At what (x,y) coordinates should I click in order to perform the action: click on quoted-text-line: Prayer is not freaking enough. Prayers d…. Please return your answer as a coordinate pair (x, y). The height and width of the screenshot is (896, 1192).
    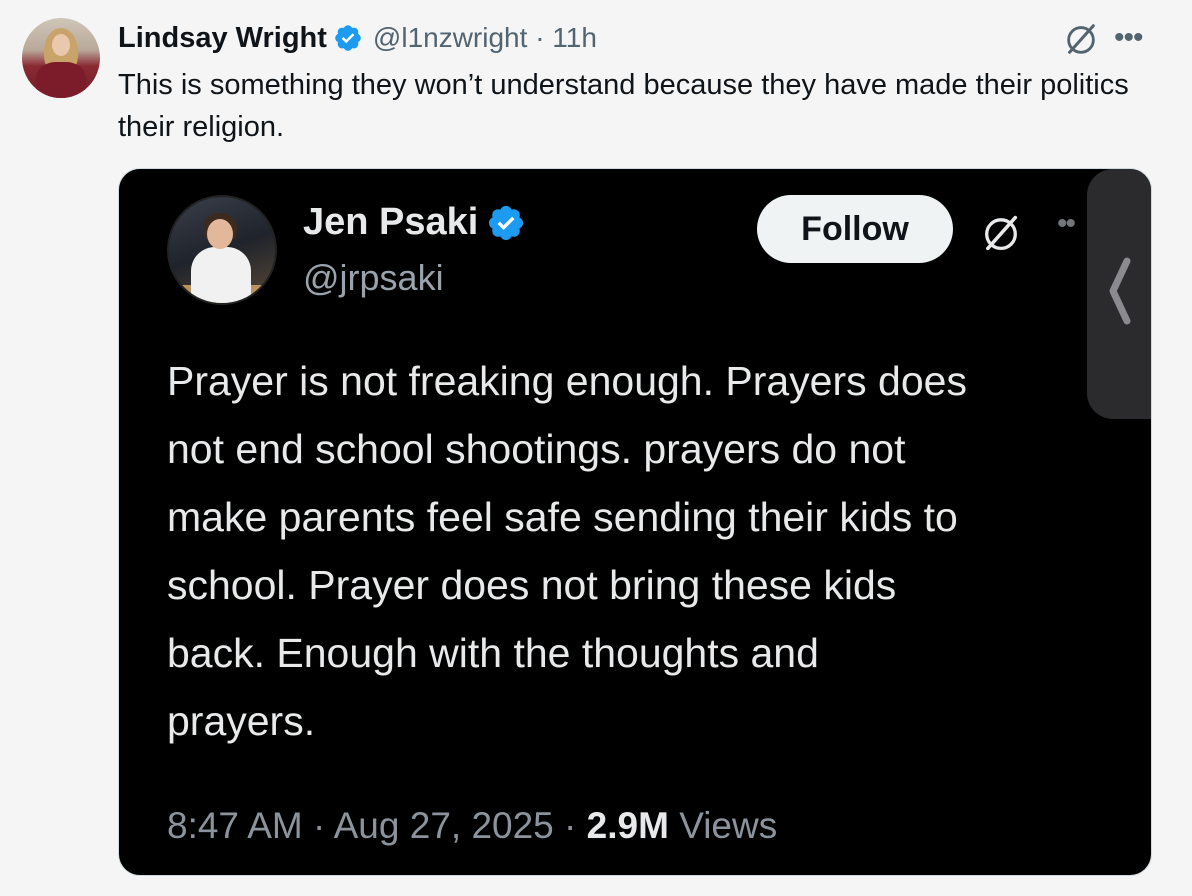
    Looking at the image, I should click on (567, 381).